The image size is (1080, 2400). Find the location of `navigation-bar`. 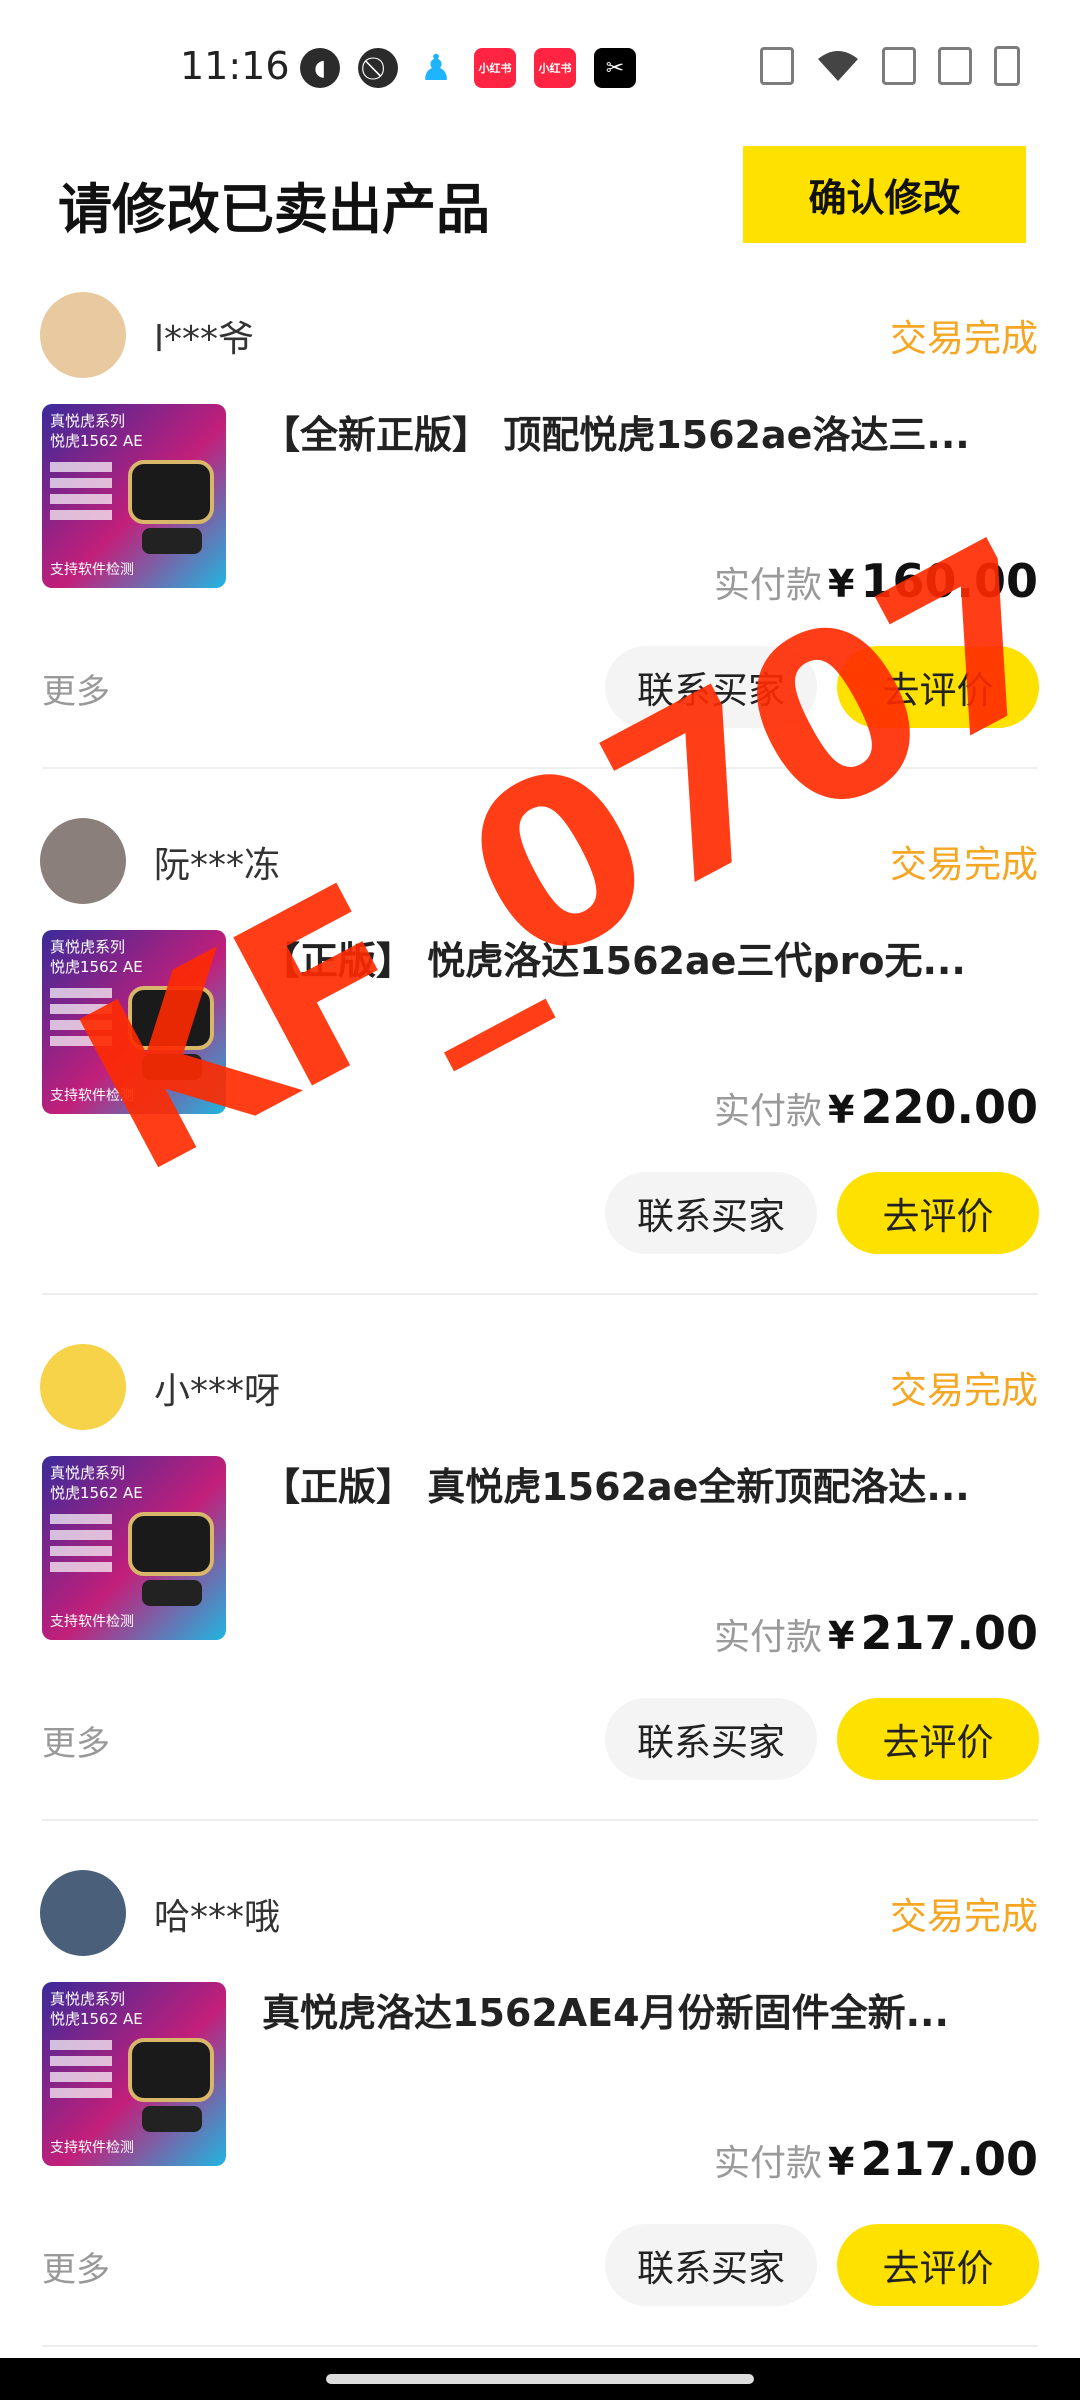

navigation-bar is located at coordinates (540, 2379).